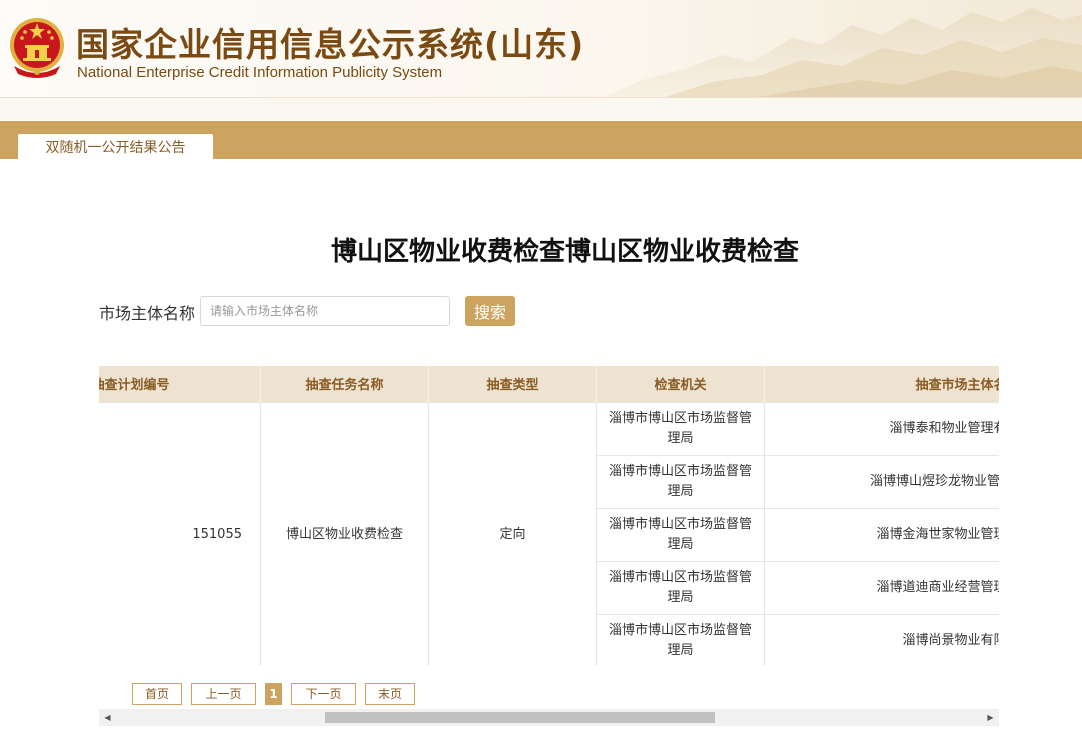 The width and height of the screenshot is (1082, 754). Describe the element at coordinates (541, 109) in the screenshot. I see `header-divider-strip` at that location.